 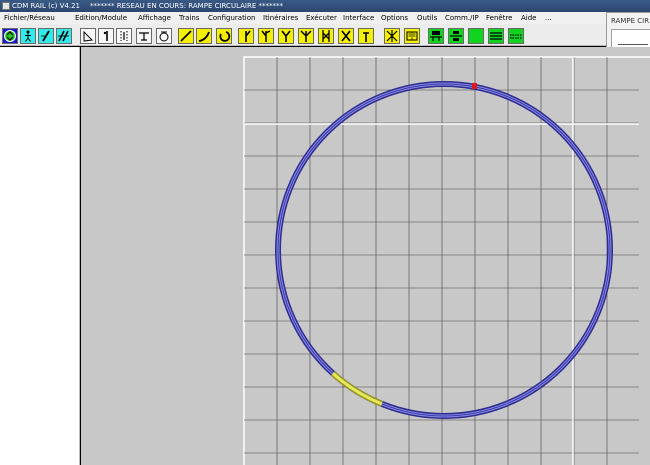 I want to click on bumper-icon, so click(x=366, y=36).